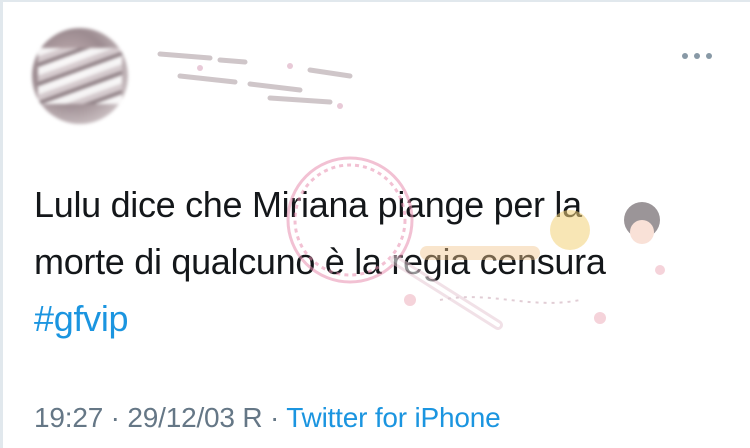 The width and height of the screenshot is (750, 448). What do you see at coordinates (393, 417) in the screenshot?
I see `tweet-source-link: Twitter for iPhone` at bounding box center [393, 417].